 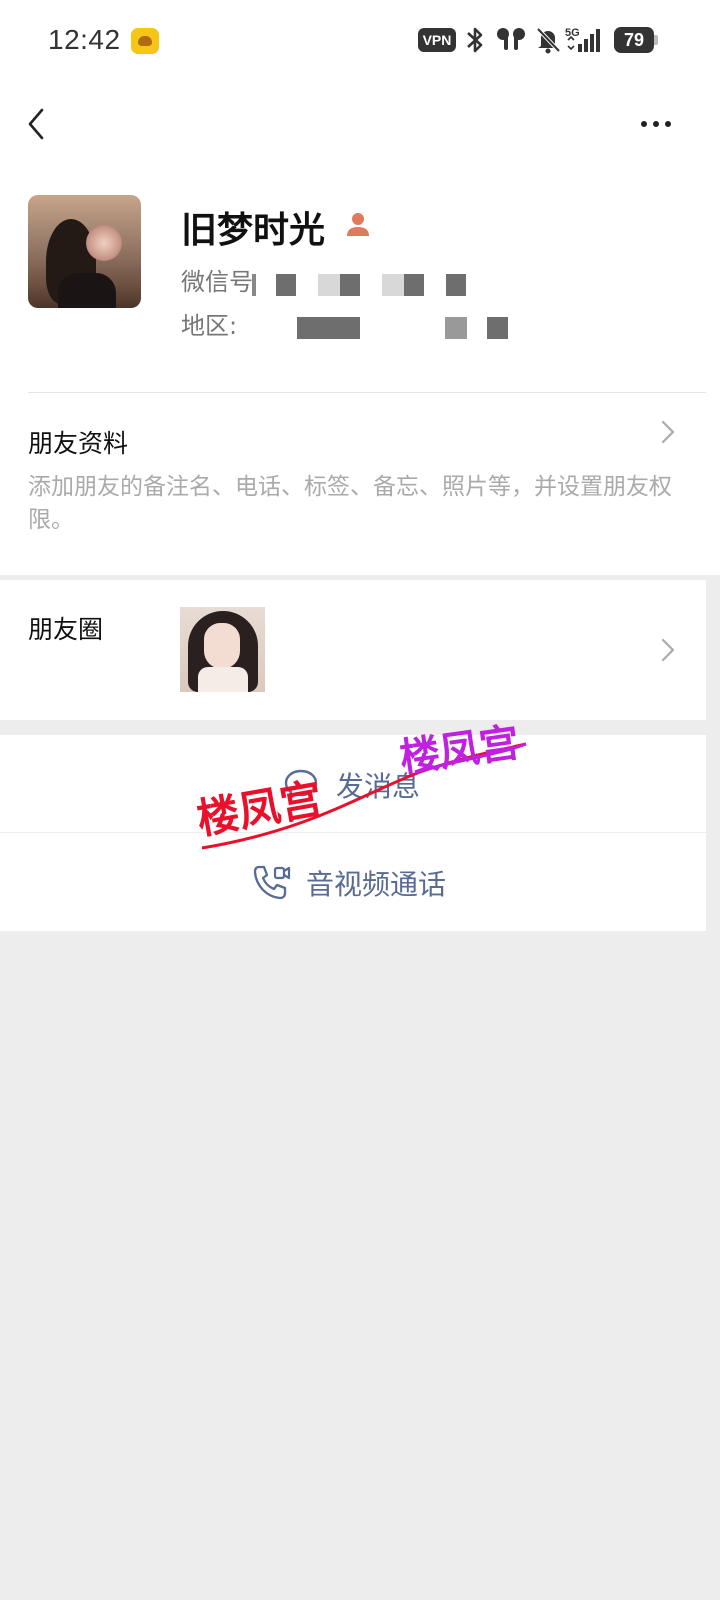 What do you see at coordinates (360, 40) in the screenshot?
I see `status-bar: 12:42 VPN 5G 79` at bounding box center [360, 40].